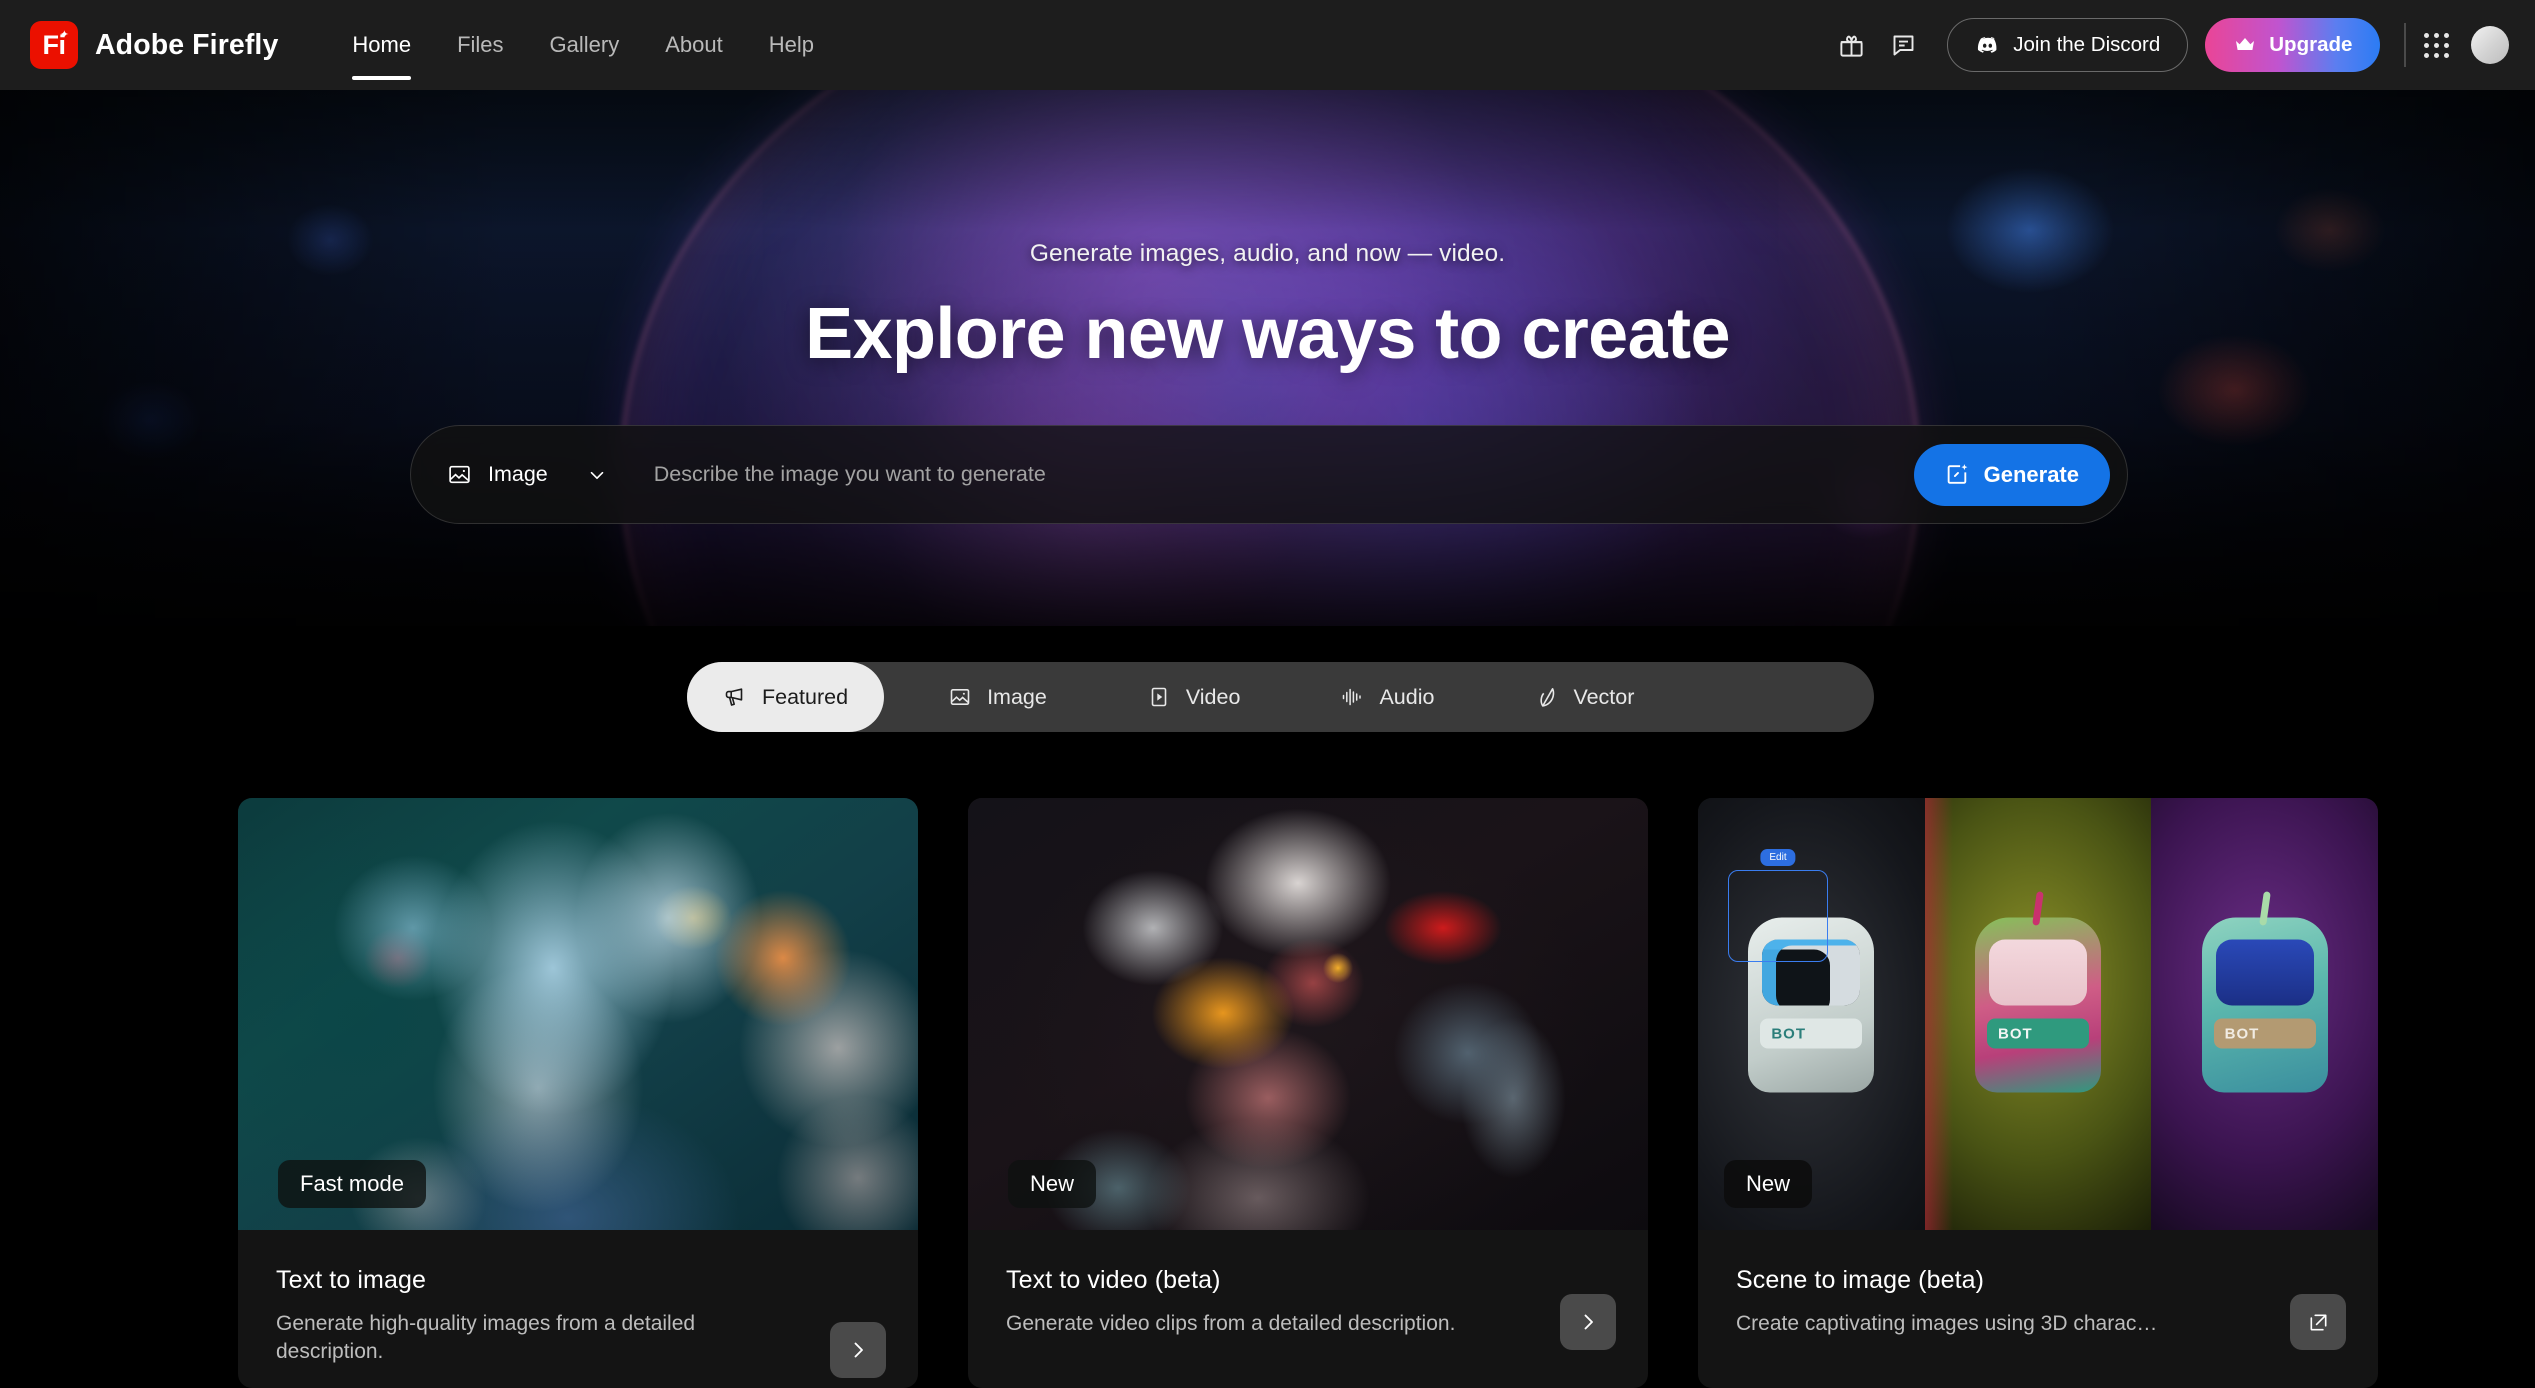  I want to click on generation-type-label: Image, so click(518, 474).